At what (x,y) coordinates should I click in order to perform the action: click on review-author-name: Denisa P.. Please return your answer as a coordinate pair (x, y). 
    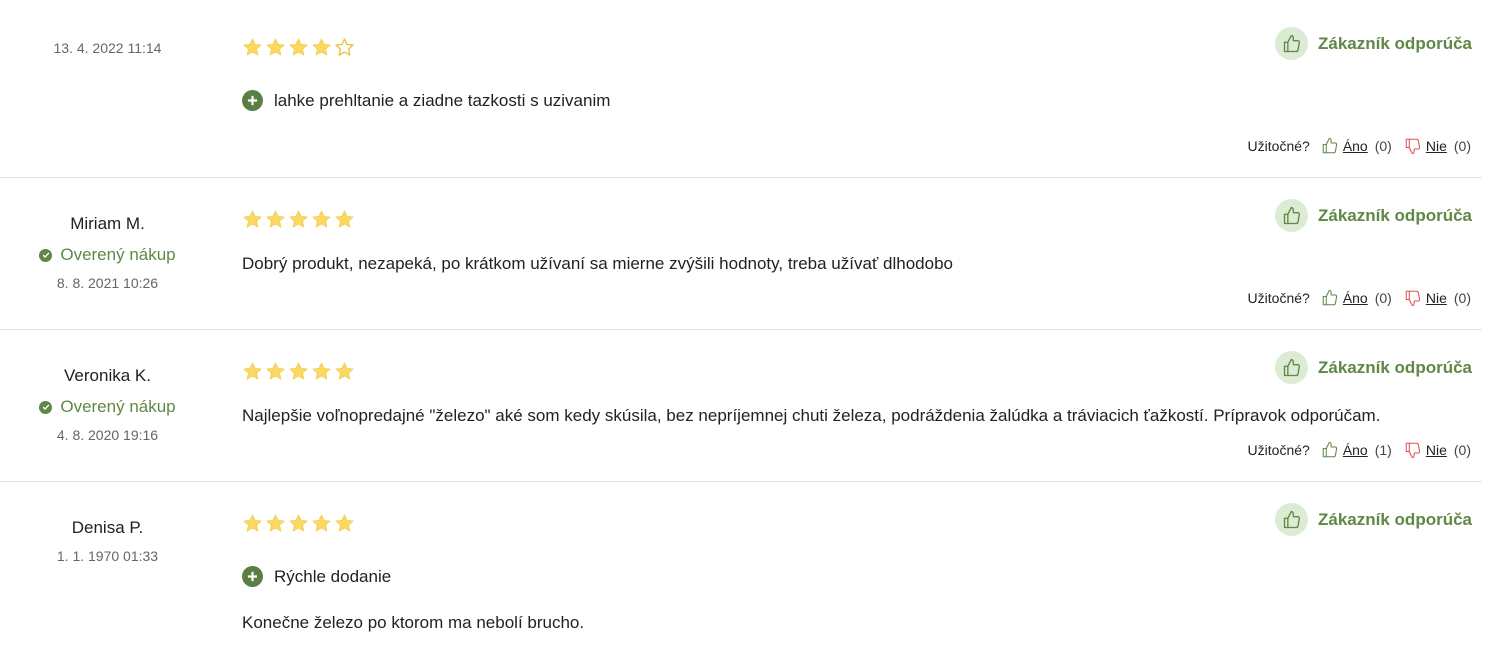
    Looking at the image, I should click on (107, 527).